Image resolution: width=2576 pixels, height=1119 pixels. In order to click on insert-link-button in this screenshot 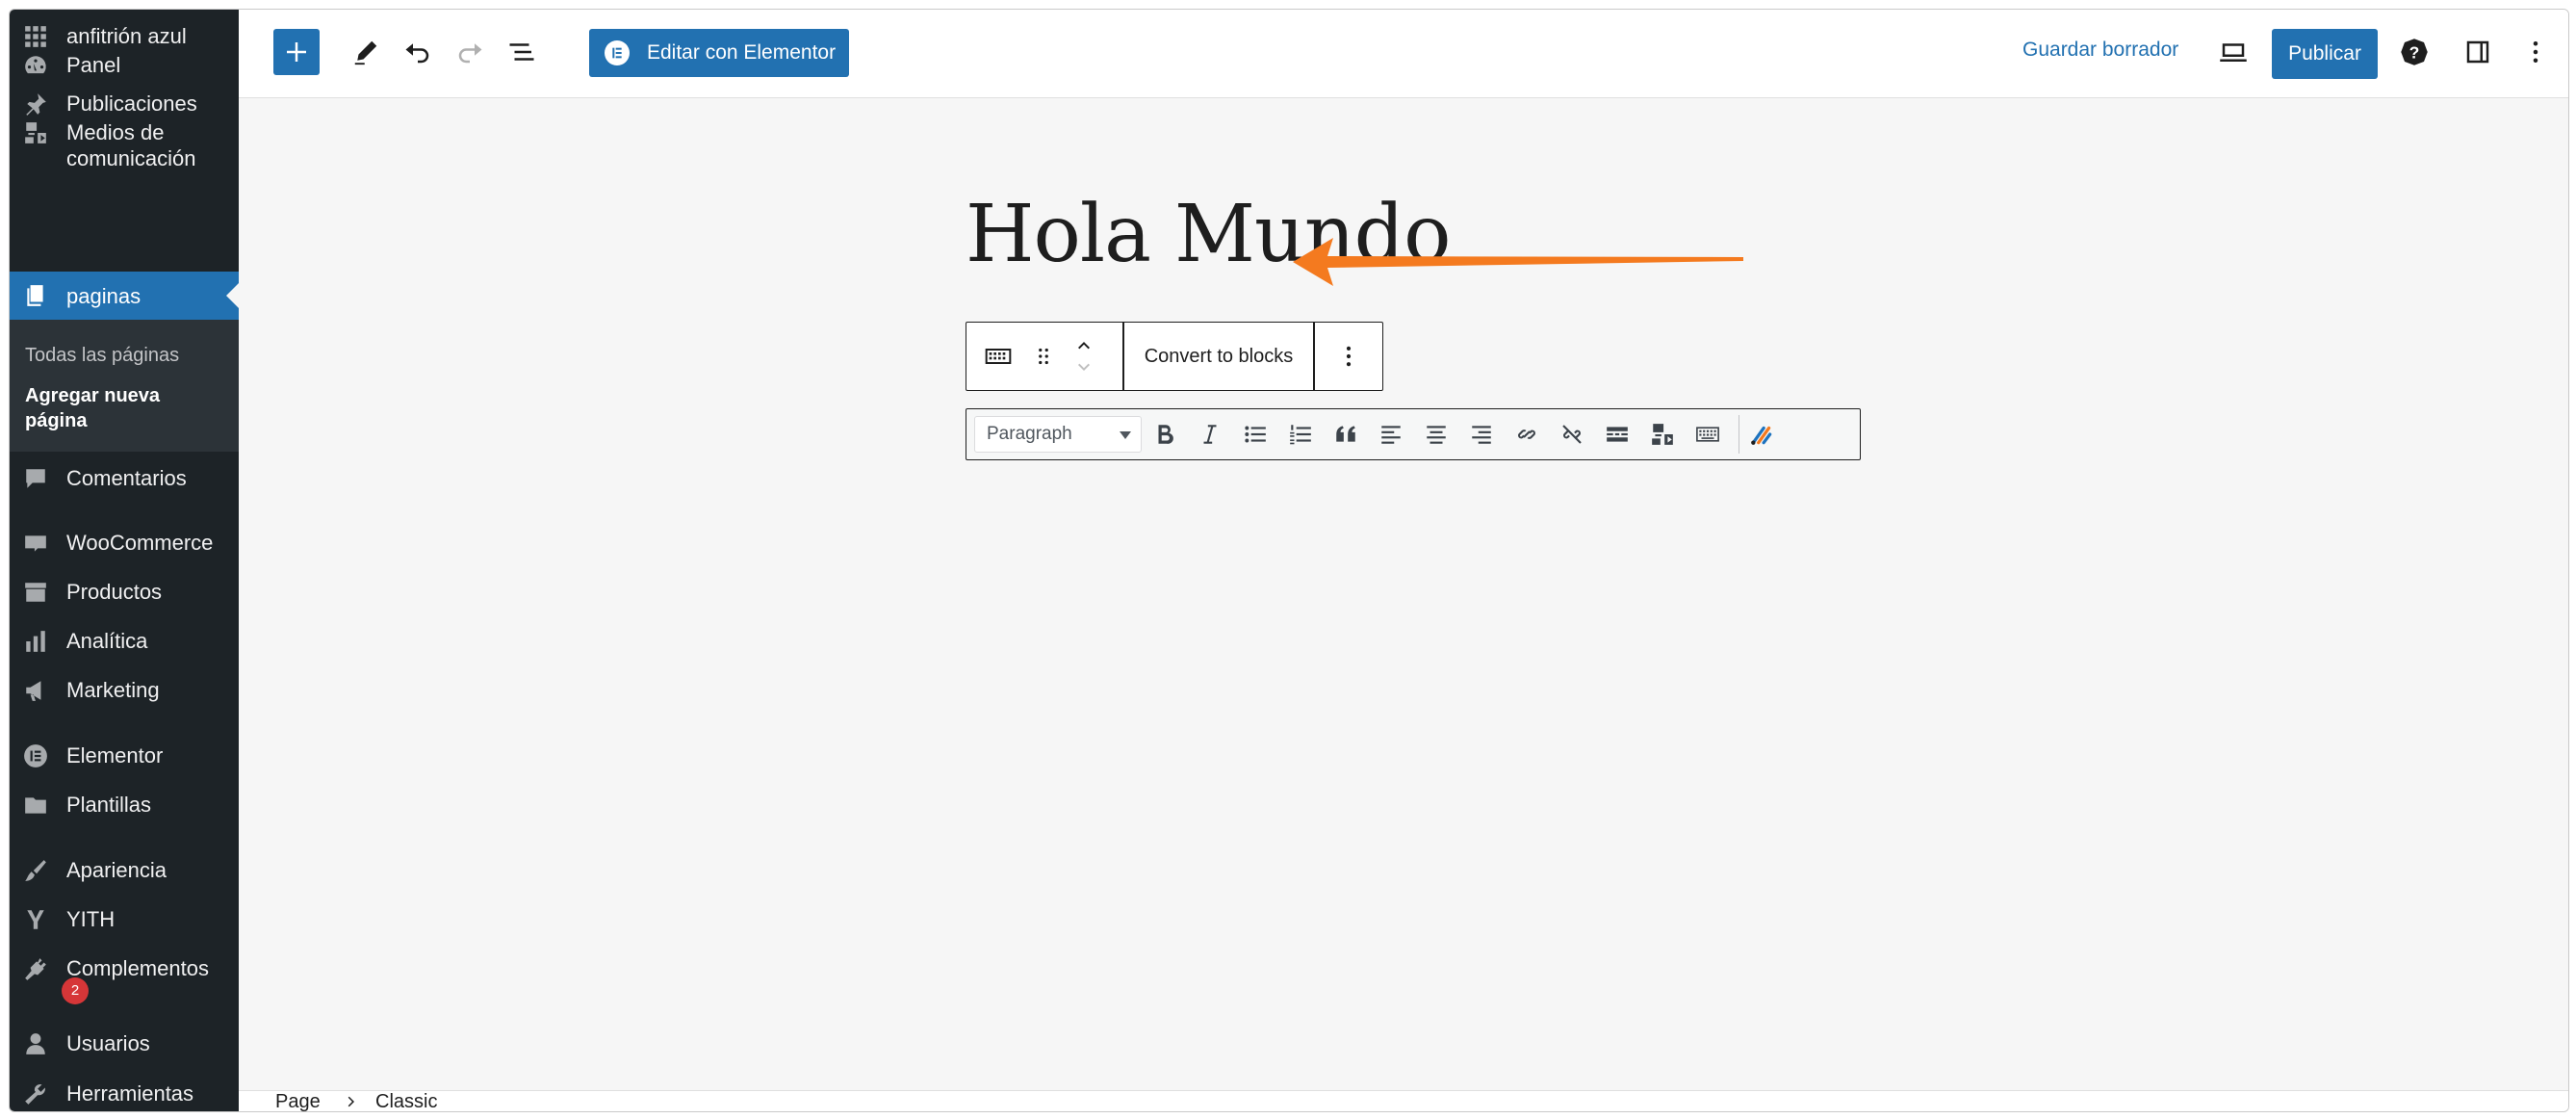, I will do `click(1527, 434)`.